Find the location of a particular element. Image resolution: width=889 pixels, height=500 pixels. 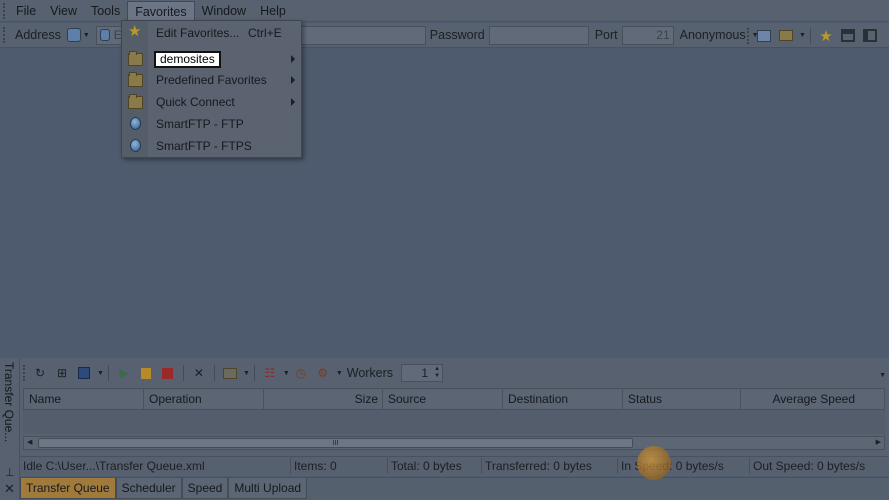

remove-dropdown-icon: ▼ is located at coordinates (286, 373).